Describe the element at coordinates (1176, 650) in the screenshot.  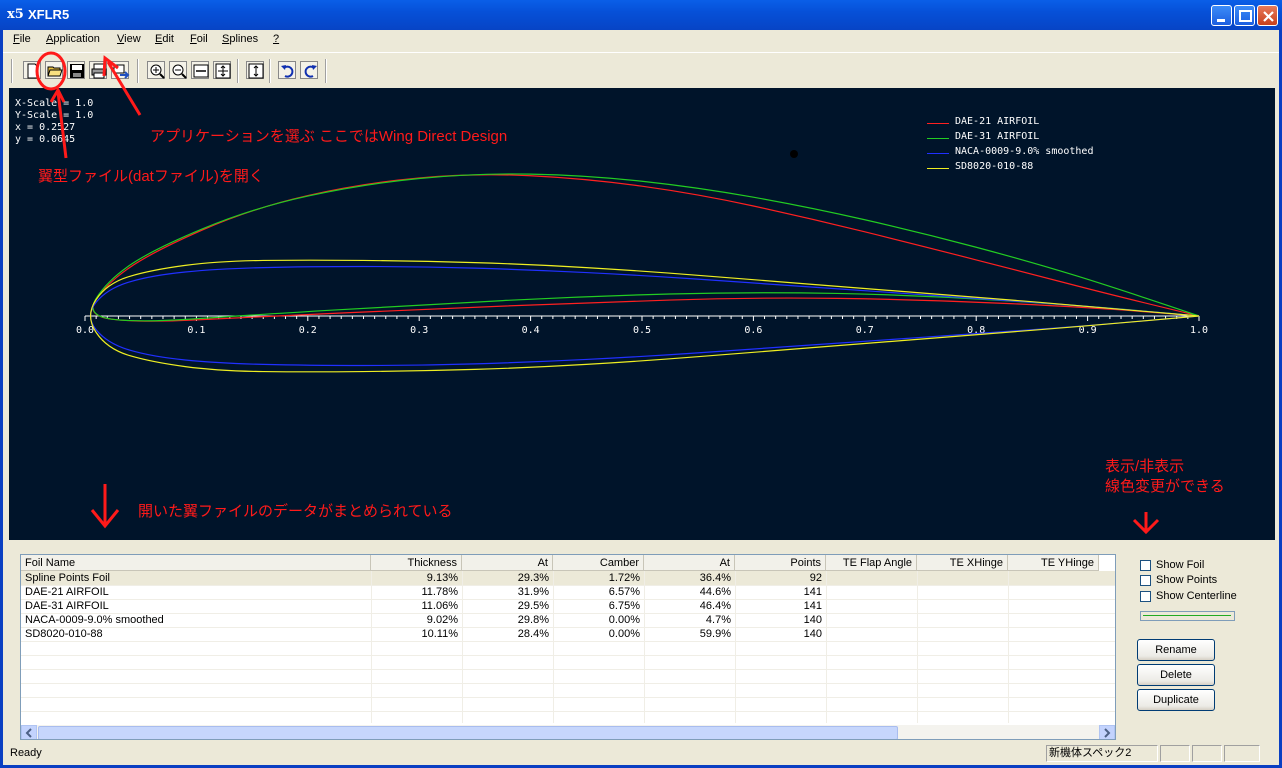
I see `rename-button: Rename` at that location.